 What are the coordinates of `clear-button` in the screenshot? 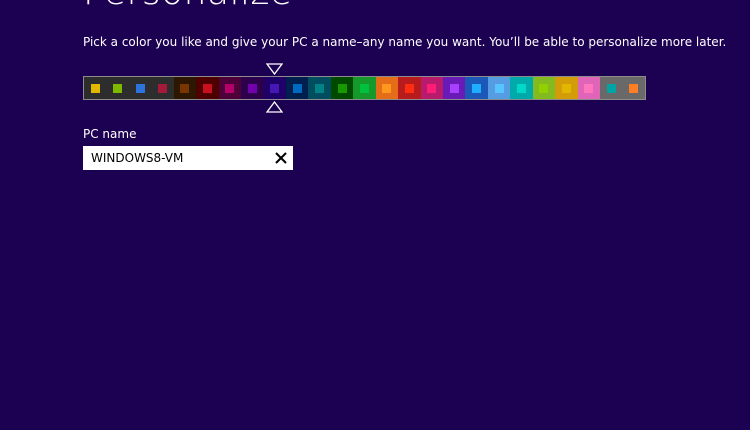 It's located at (281, 158).